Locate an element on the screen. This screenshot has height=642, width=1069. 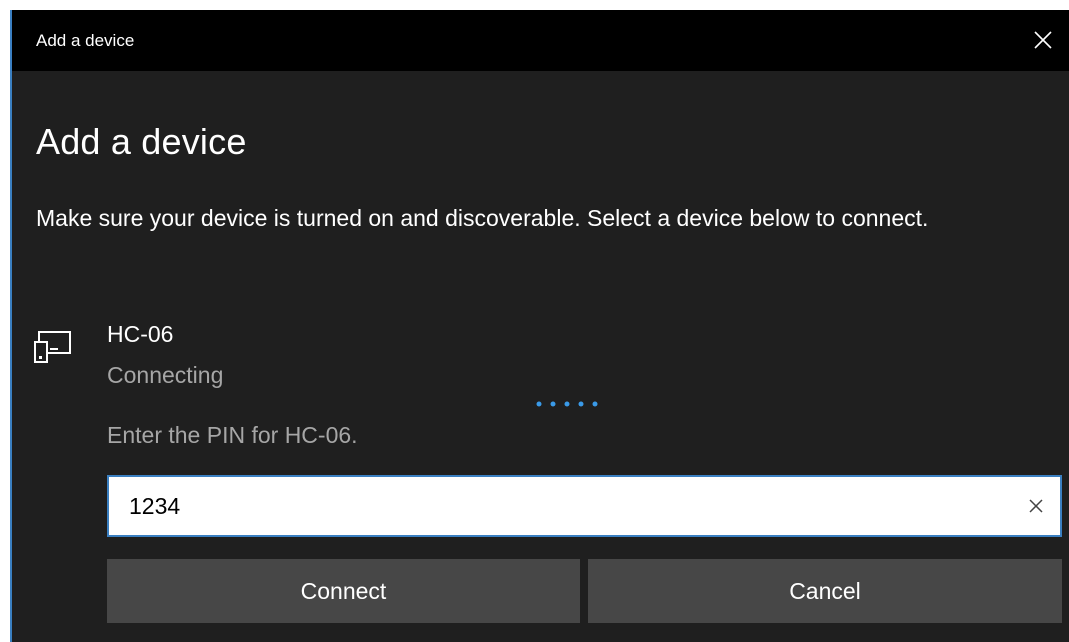
close-icon is located at coordinates (1043, 40).